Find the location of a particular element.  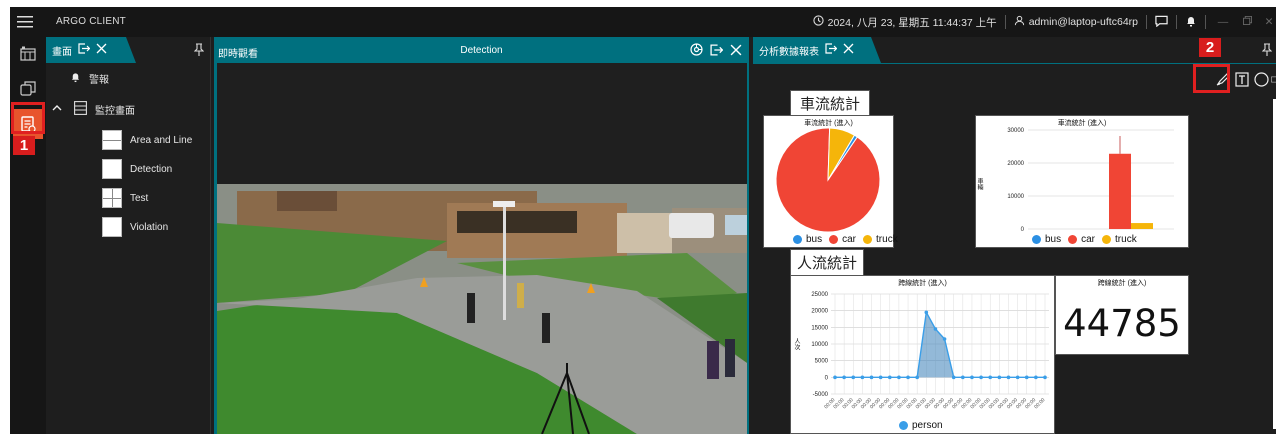

message-icon is located at coordinates (1161, 22).